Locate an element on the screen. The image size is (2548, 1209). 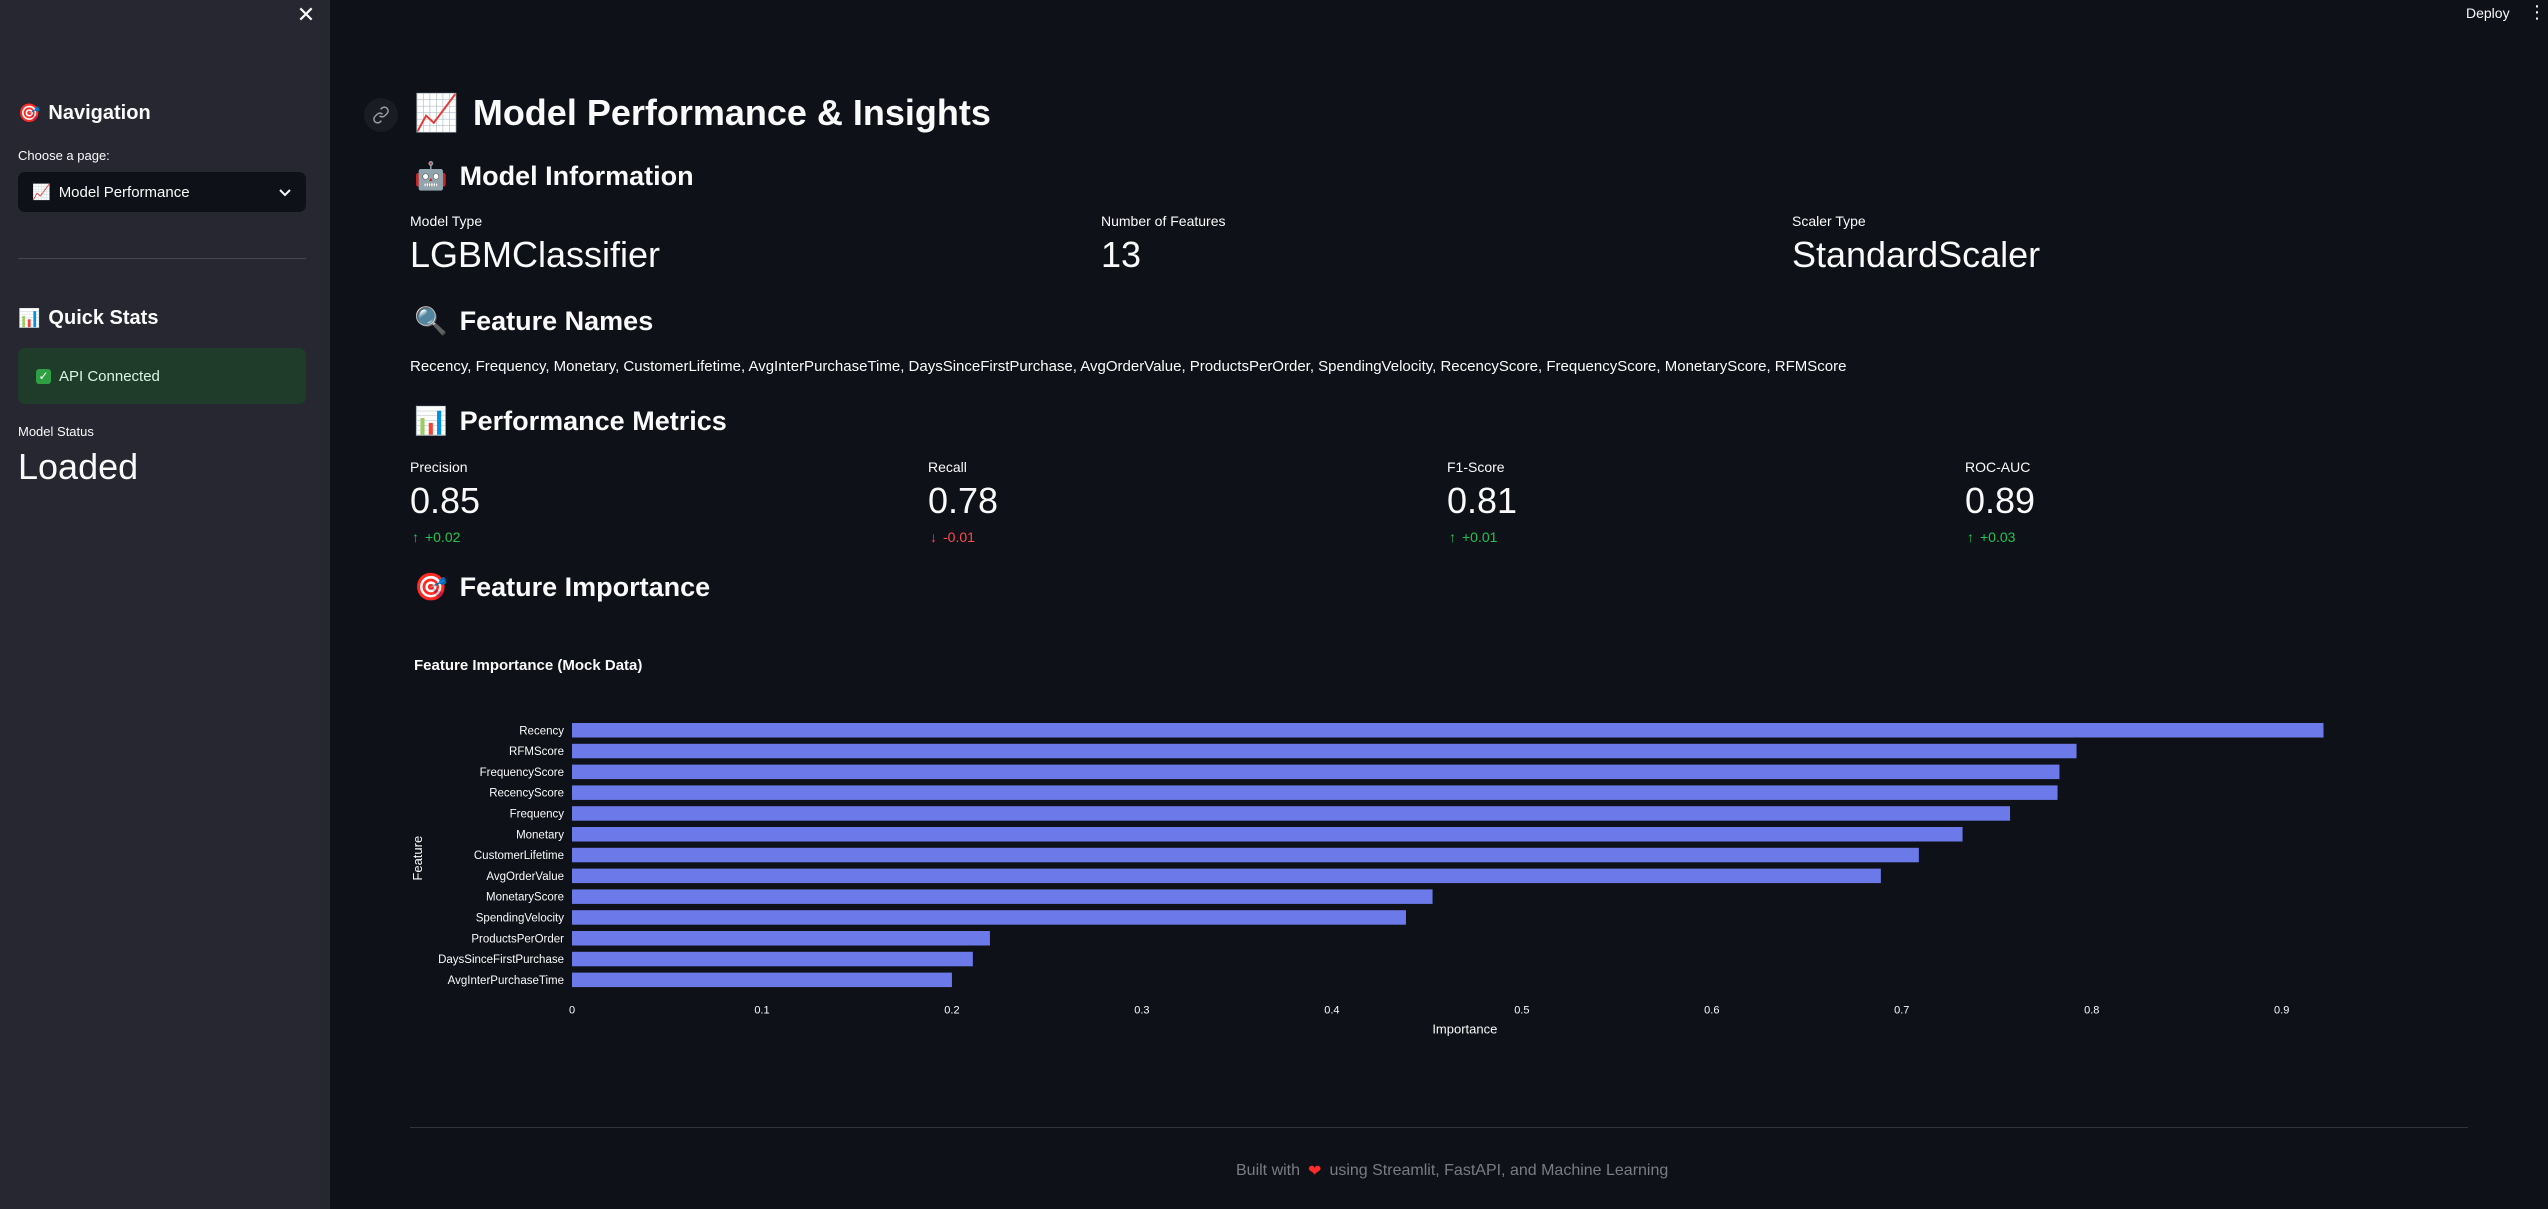
metric-value: 0.89 is located at coordinates (2000, 500).